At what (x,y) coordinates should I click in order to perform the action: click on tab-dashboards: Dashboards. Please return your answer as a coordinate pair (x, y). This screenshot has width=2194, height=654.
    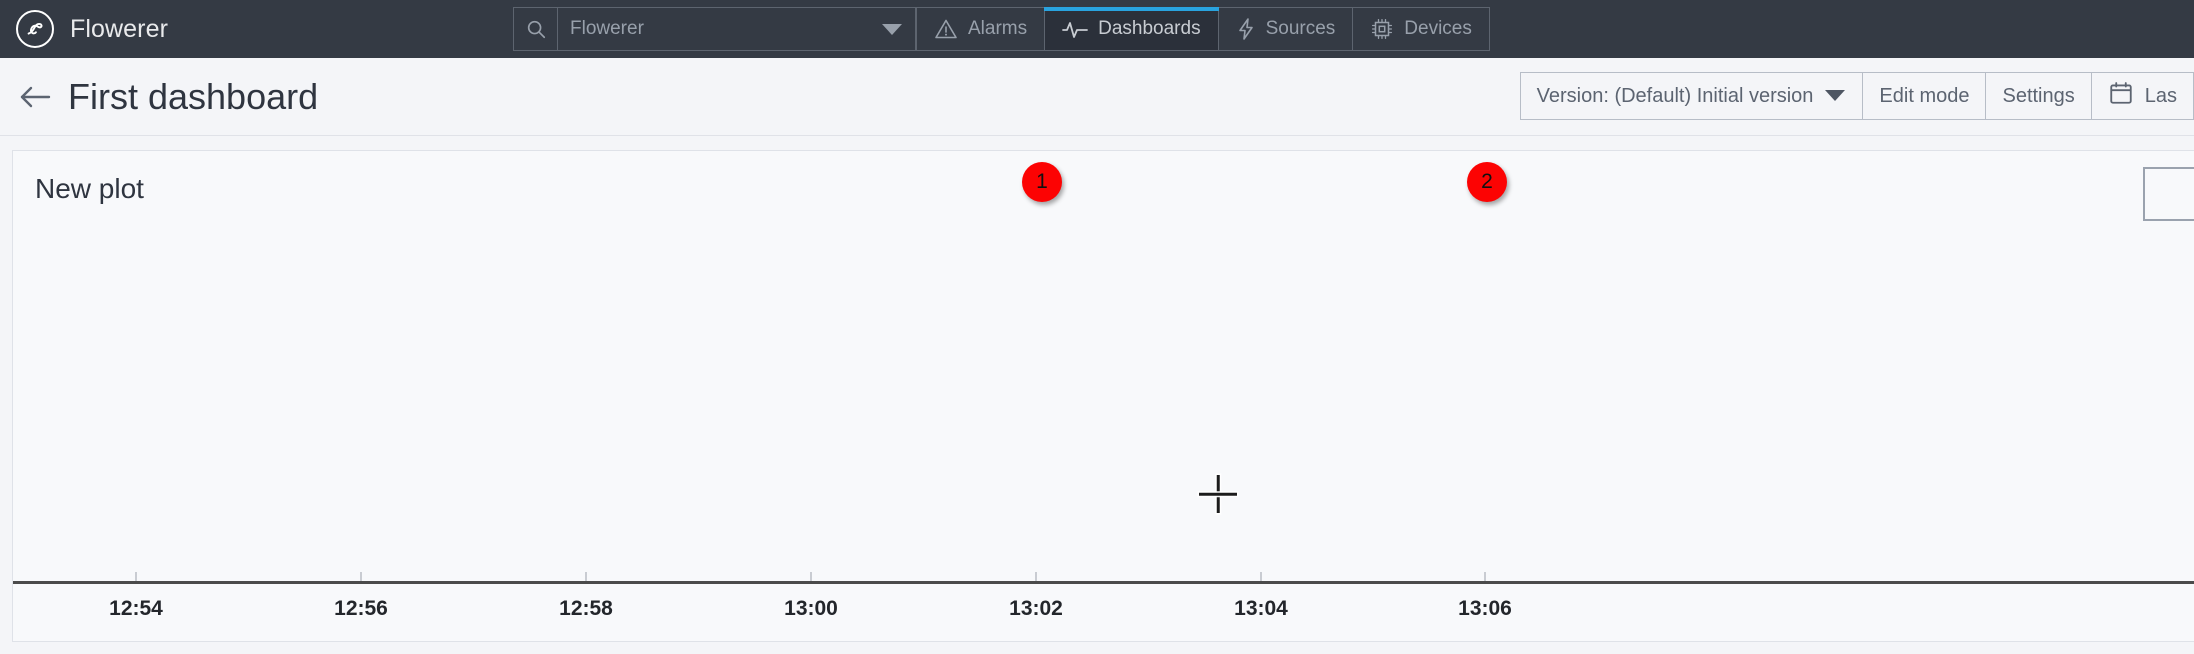
    Looking at the image, I should click on (1132, 29).